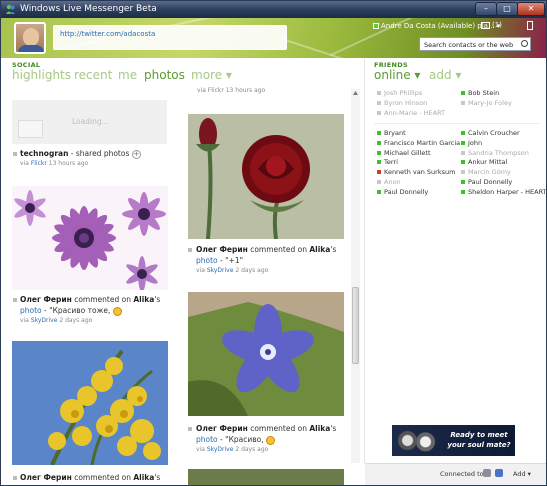  What do you see at coordinates (355, 93) in the screenshot?
I see `scroll-up-arrow-icon` at bounding box center [355, 93].